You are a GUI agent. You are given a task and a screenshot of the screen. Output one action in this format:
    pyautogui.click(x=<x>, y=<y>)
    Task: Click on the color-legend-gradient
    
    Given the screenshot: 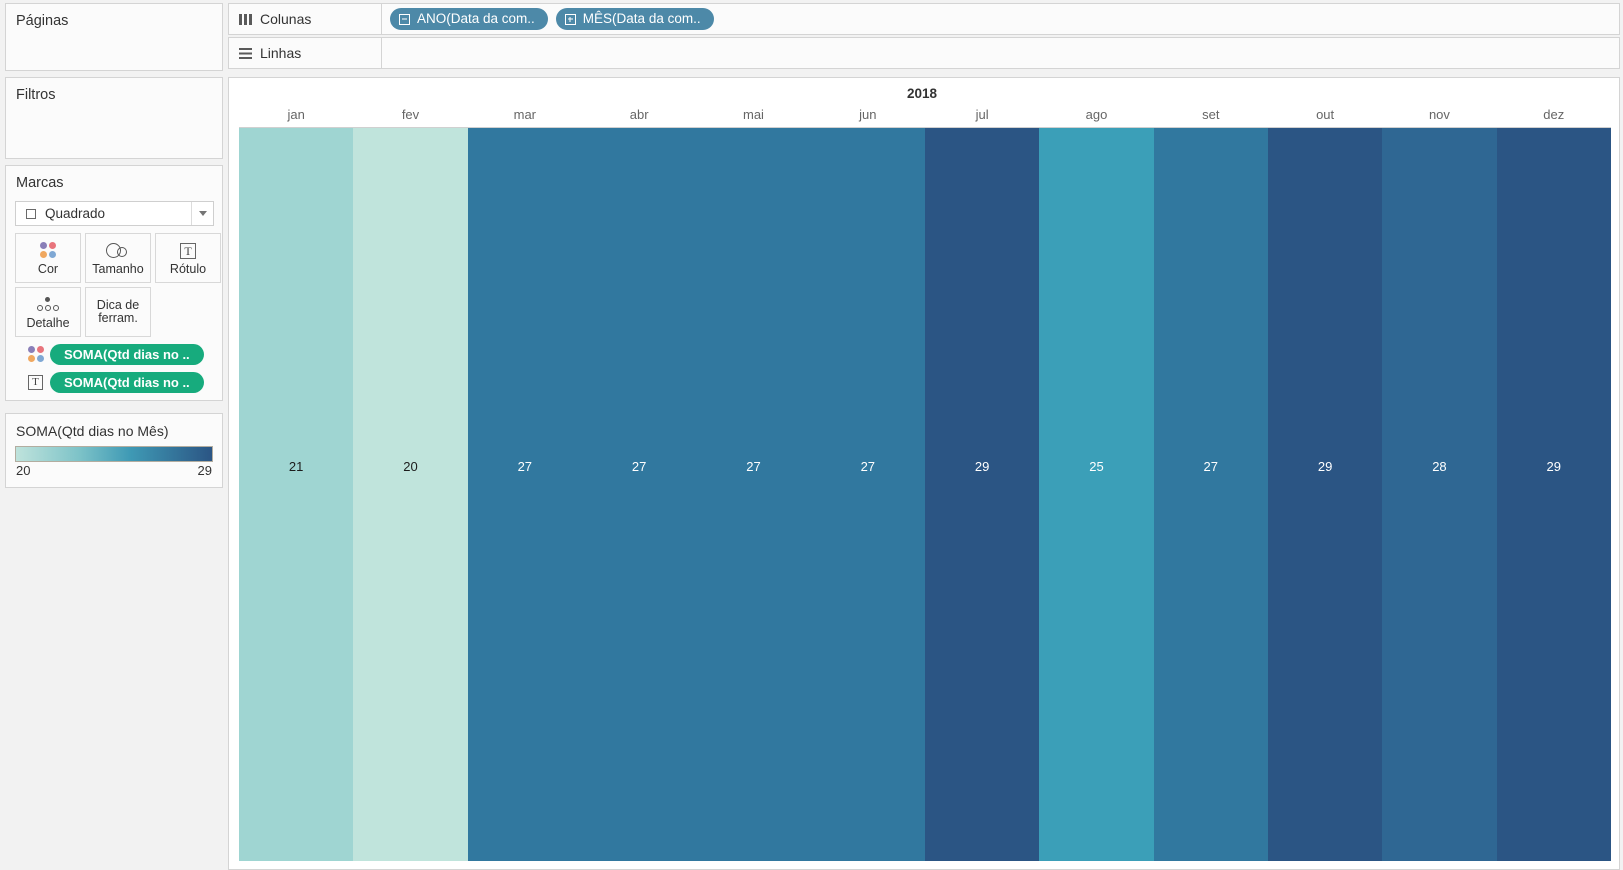 What is the action you would take?
    pyautogui.click(x=114, y=454)
    